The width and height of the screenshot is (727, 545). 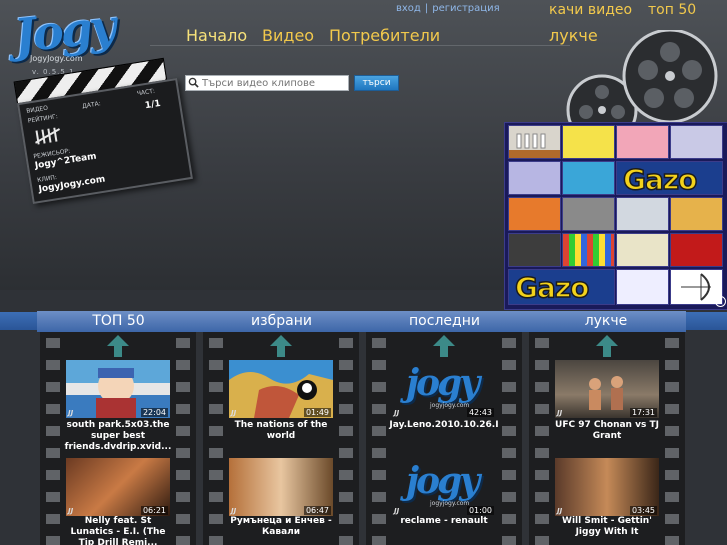 I want to click on ad-game-anime, so click(x=696, y=250).